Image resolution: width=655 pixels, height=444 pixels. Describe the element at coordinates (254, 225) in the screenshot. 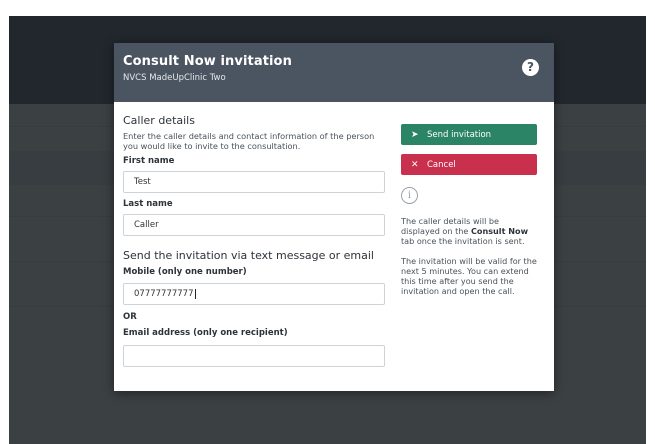

I see `last-name-input: Caller` at that location.